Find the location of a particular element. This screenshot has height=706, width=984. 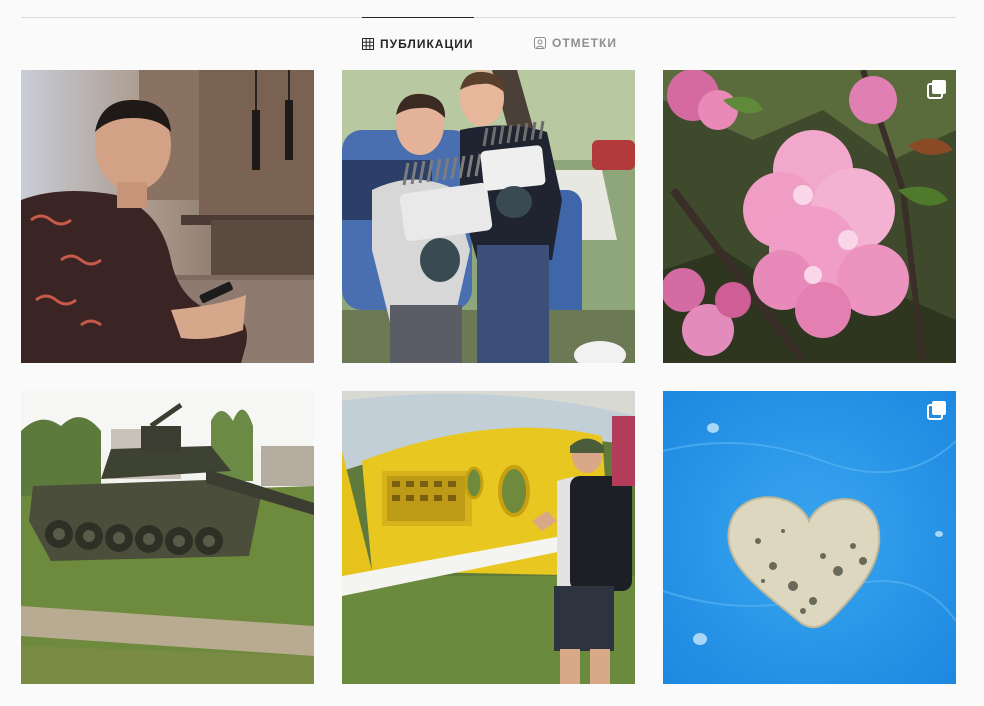

tab-tagged-label: ОТМЕТКИ is located at coordinates (584, 43).